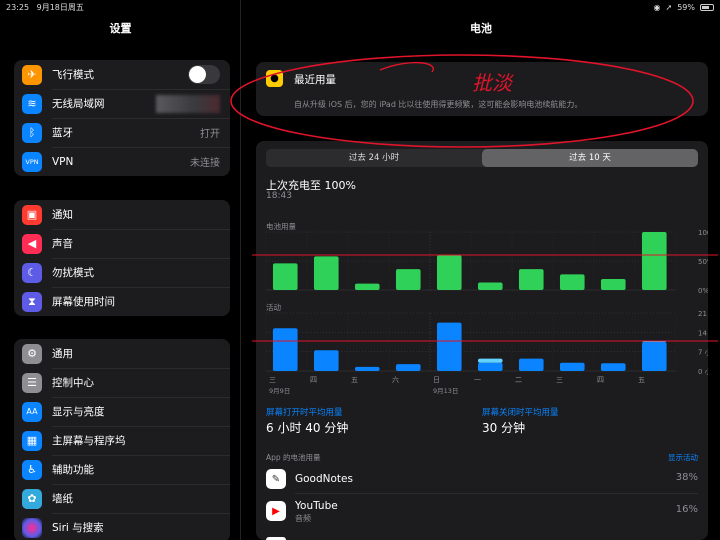 The image size is (720, 540). Describe the element at coordinates (122, 301) in the screenshot. I see `sidebar-item-screen-time: ⧗ 屏幕使用时间` at that location.